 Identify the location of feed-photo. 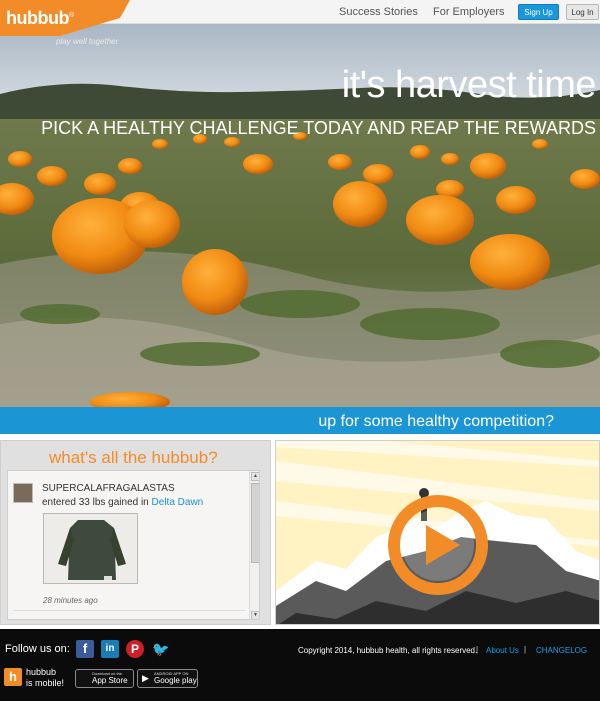
(90, 548).